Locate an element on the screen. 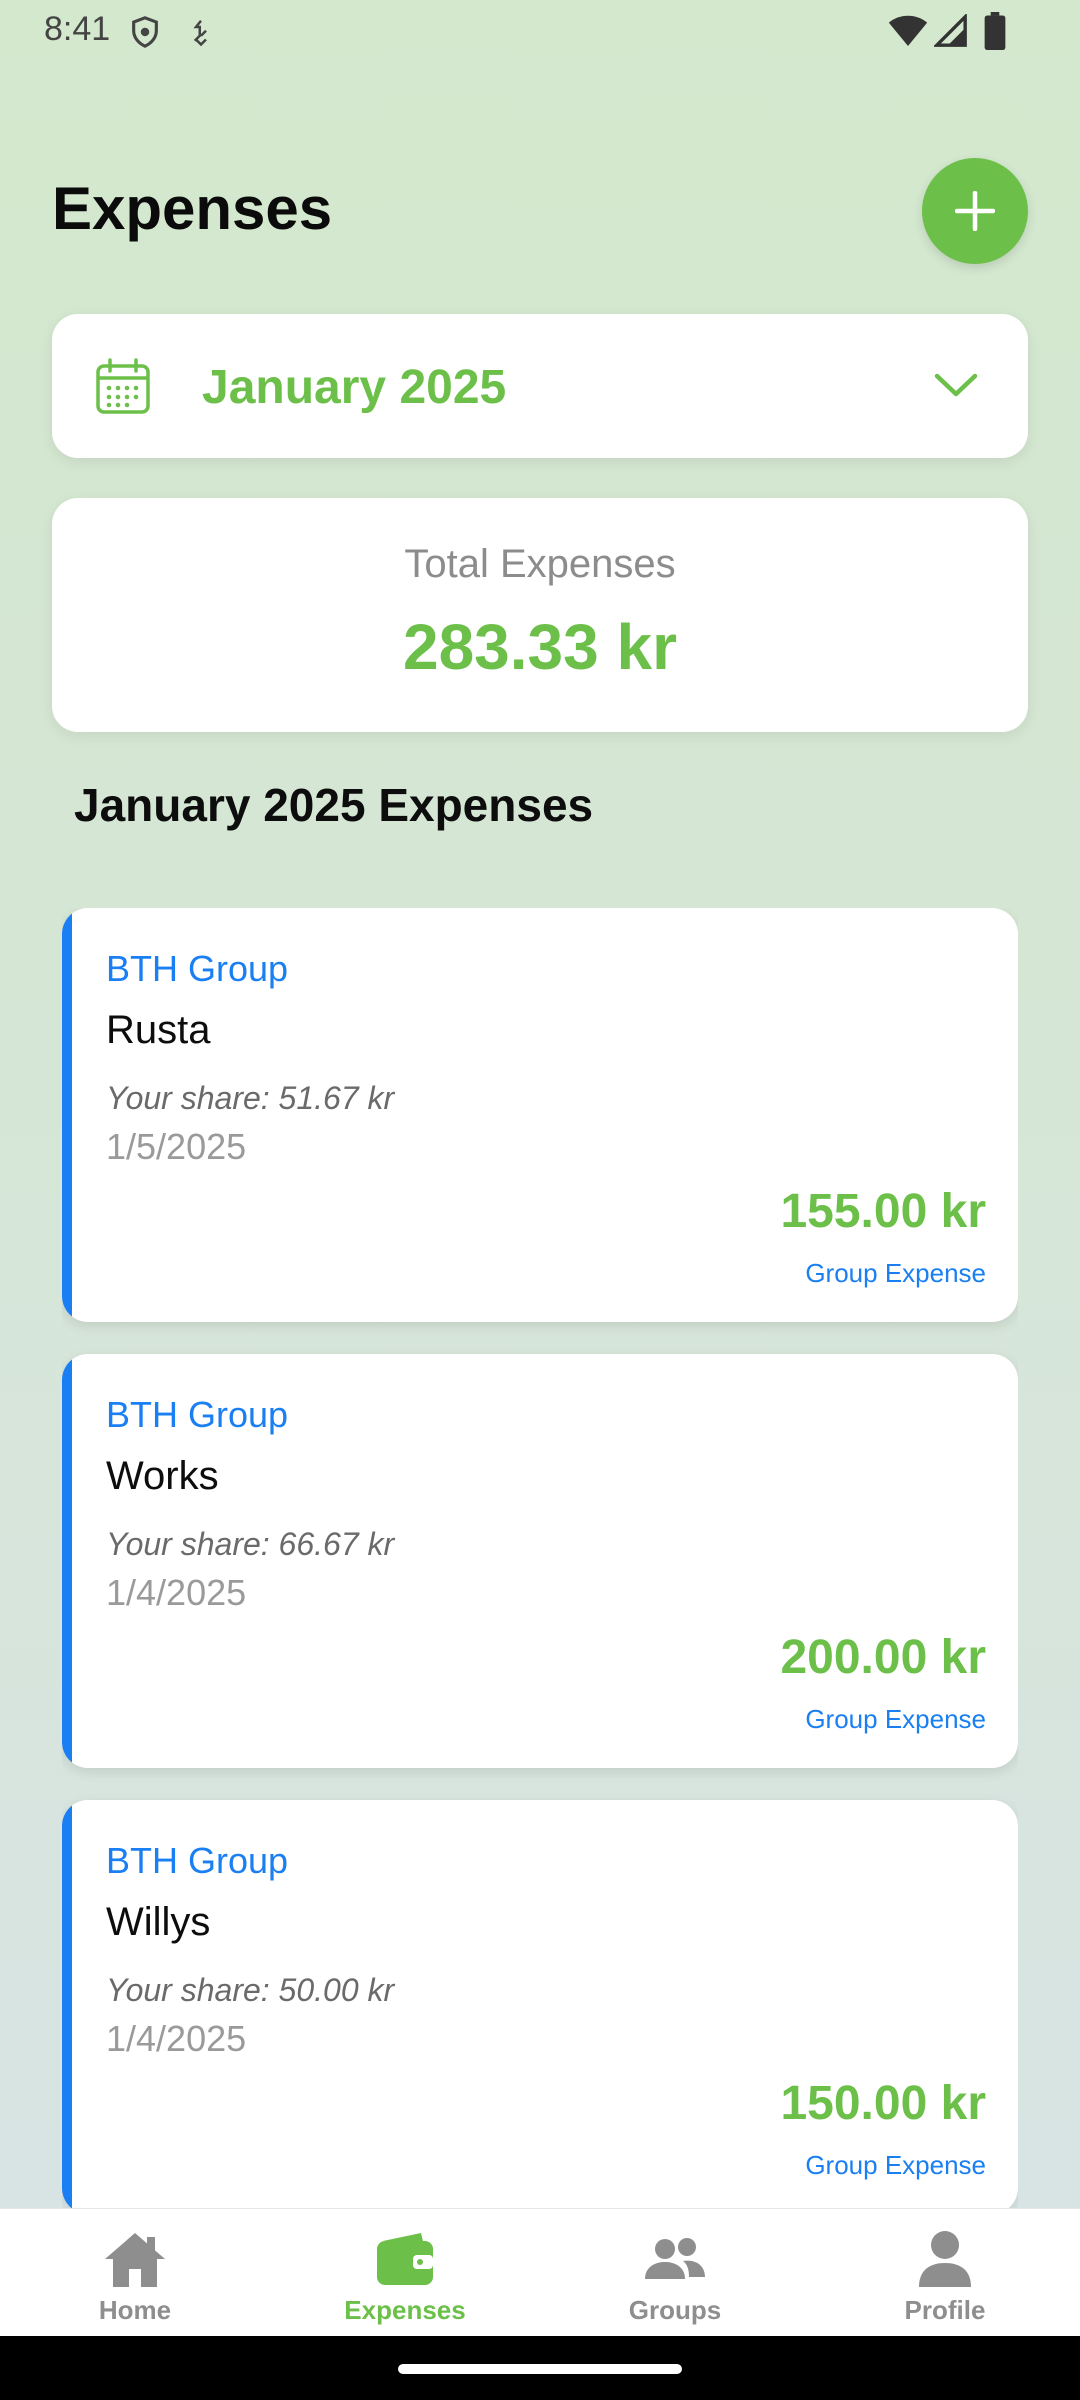  plus-icon is located at coordinates (975, 211).